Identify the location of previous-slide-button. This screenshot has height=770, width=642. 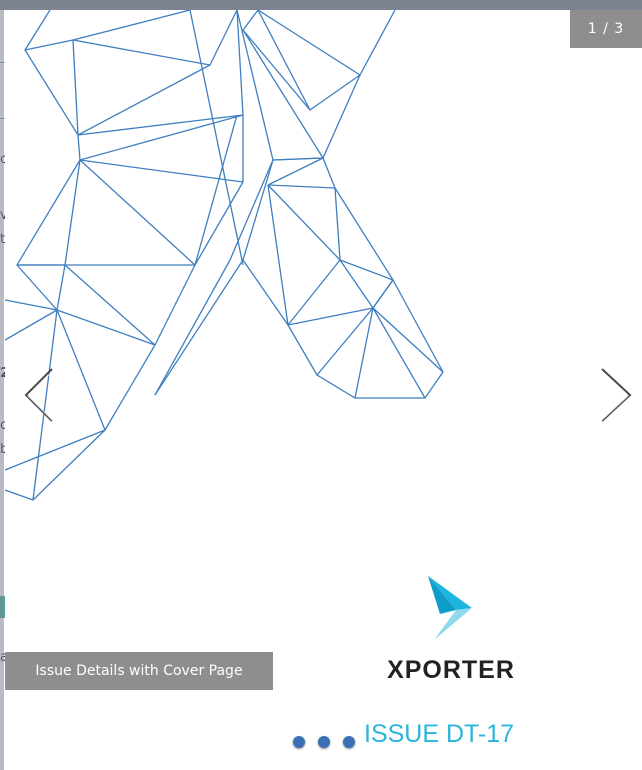
(40, 395).